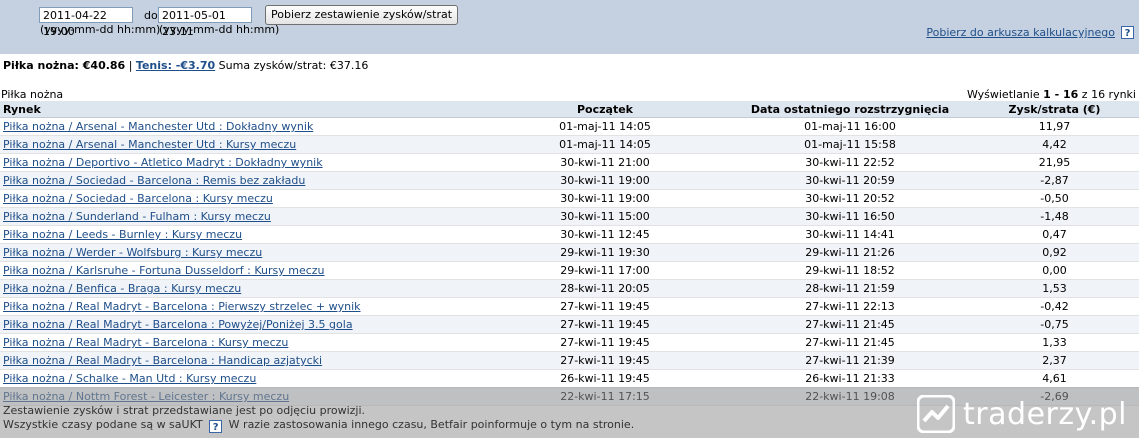 The image size is (1139, 438). Describe the element at coordinates (605, 252) in the screenshot. I see `start-cell: 29-kwi-11 19:30` at that location.